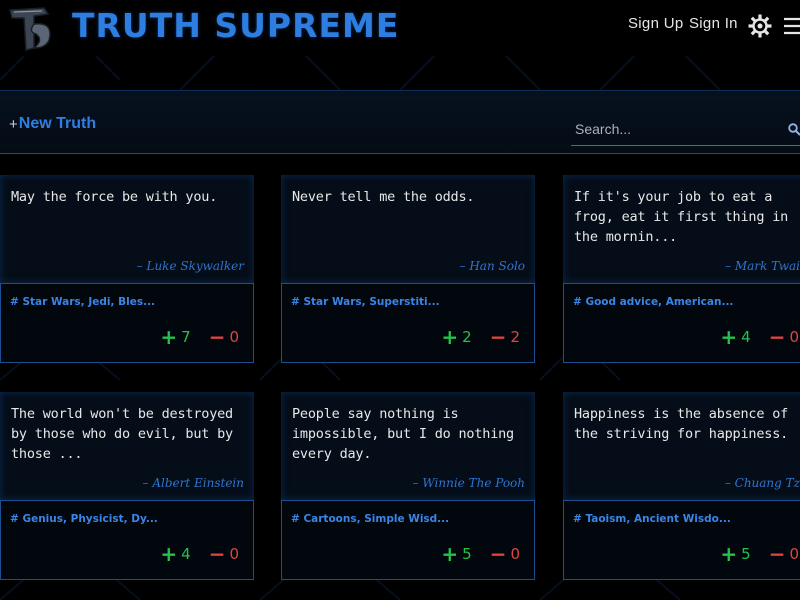 Image resolution: width=800 pixels, height=600 pixels. Describe the element at coordinates (713, 23) in the screenshot. I see `sign-in-link: Sign In` at that location.